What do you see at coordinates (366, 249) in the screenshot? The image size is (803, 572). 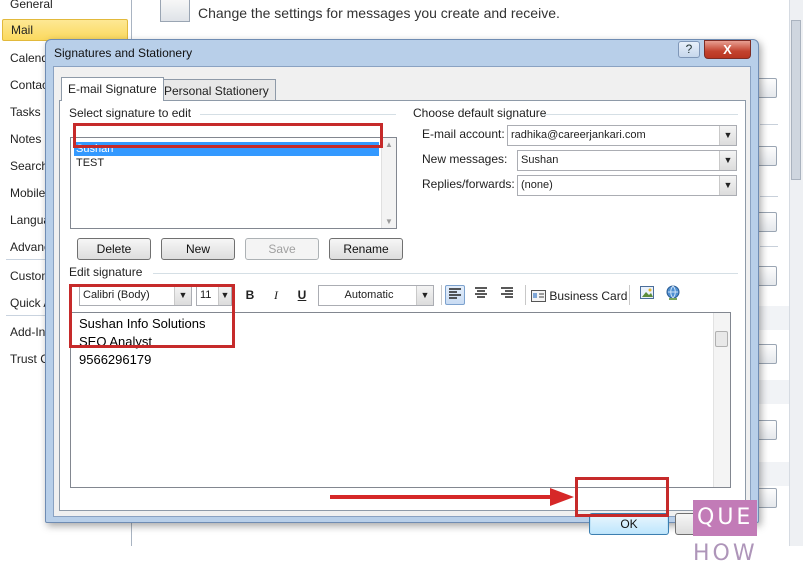 I see `rename-button: Rename` at bounding box center [366, 249].